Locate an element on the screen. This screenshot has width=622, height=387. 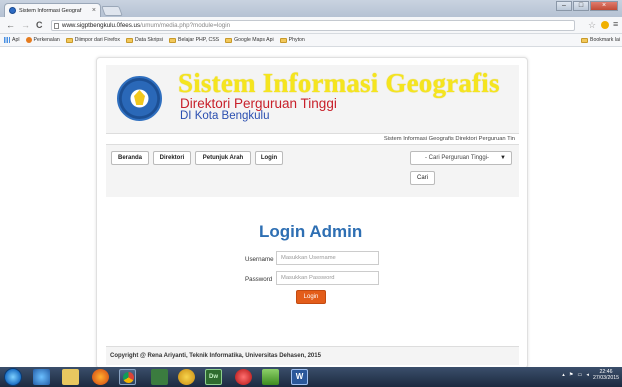
bookmark-item: Google Maps Api is located at coordinates (249, 40).